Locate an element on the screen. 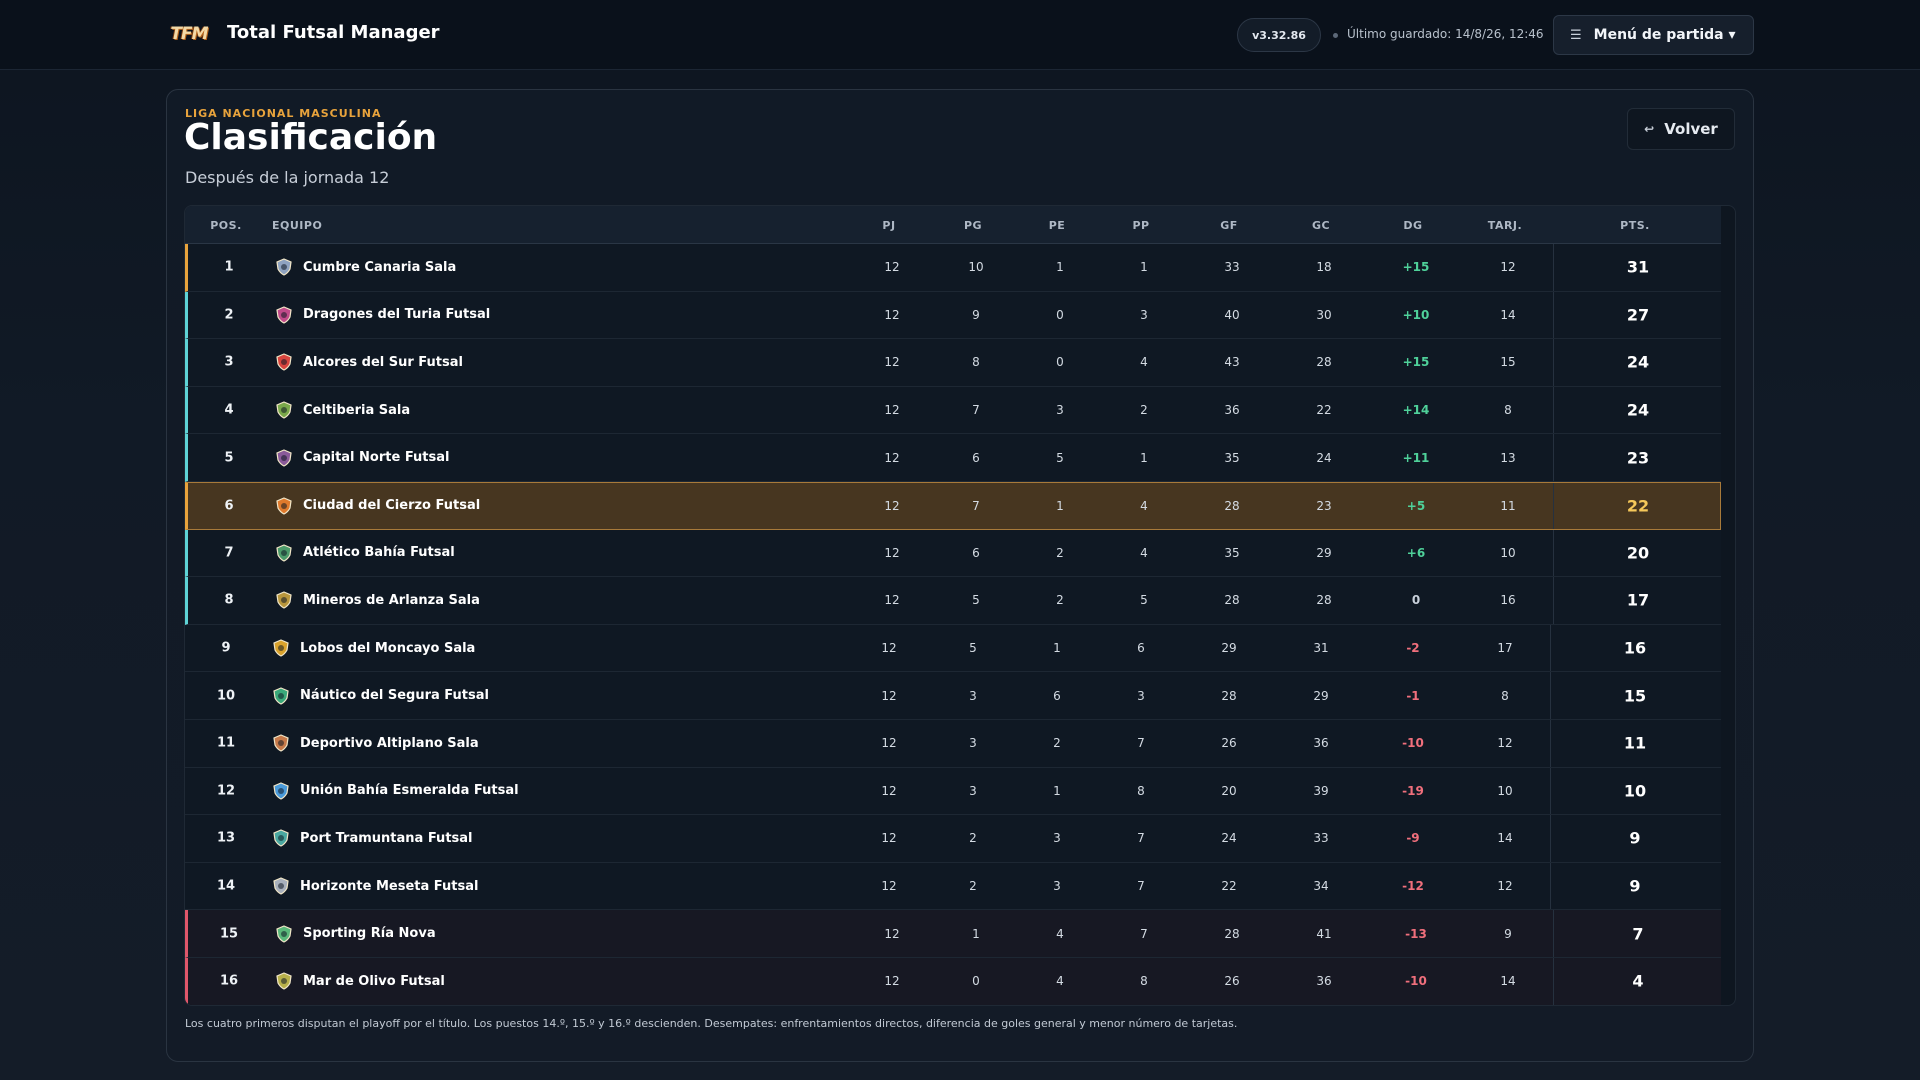 The width and height of the screenshot is (1920, 1080). team-cell: Capital Norte Futsal is located at coordinates (362, 458).